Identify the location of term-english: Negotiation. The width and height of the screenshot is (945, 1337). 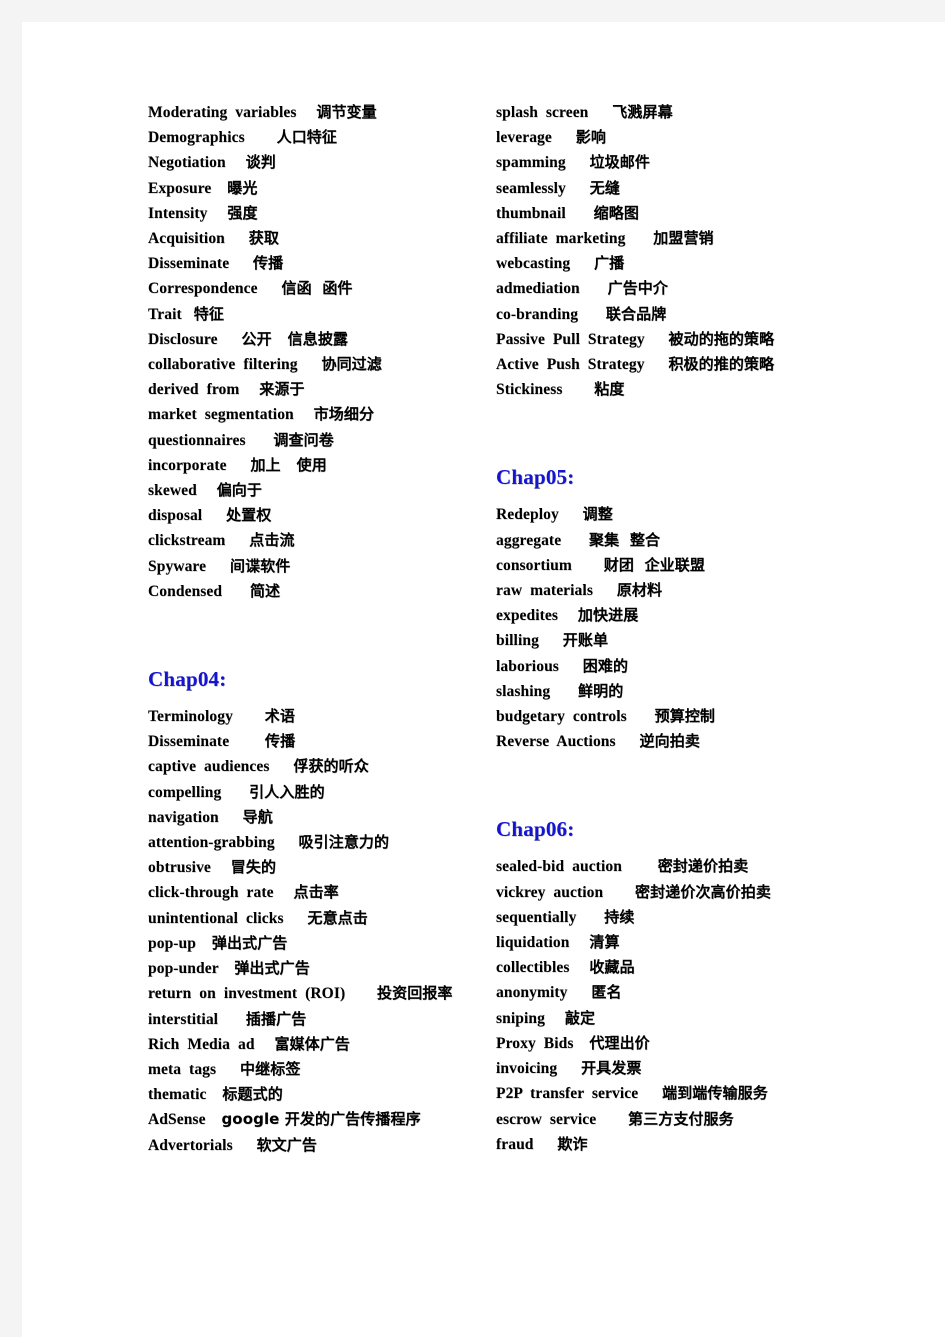
(187, 163).